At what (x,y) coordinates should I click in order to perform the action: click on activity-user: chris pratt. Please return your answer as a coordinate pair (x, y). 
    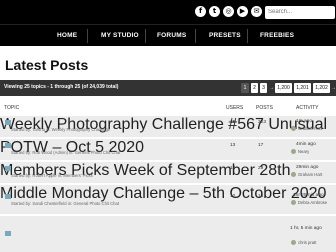
    Looking at the image, I should click on (307, 242).